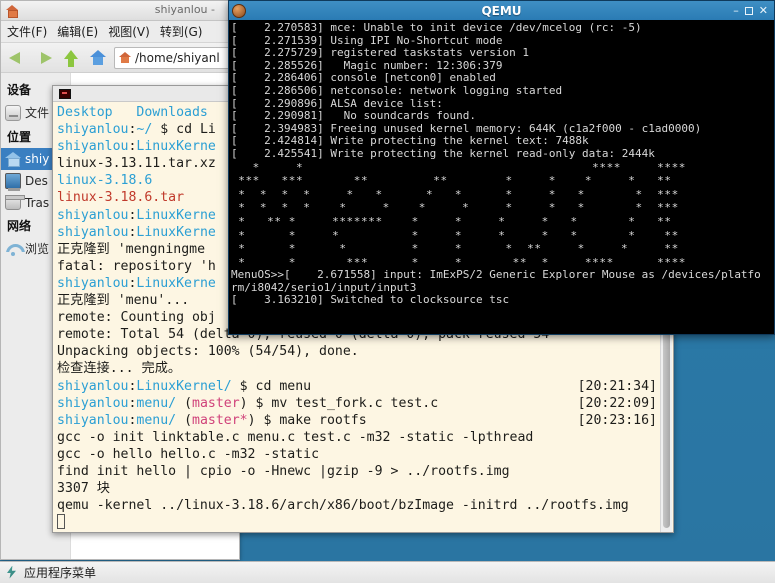 The image size is (775, 583). What do you see at coordinates (83, 489) in the screenshot?
I see `terminal-line: 3307 块` at bounding box center [83, 489].